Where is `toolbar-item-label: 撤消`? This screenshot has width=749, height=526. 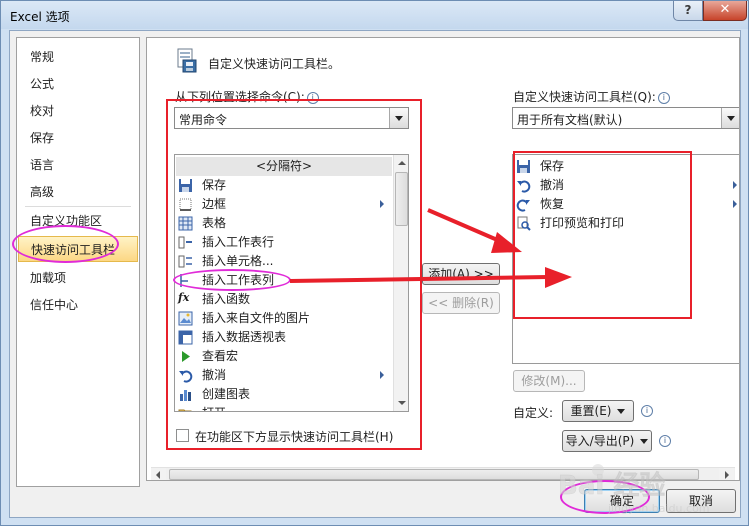
toolbar-item-label: 撤消 is located at coordinates (552, 185).